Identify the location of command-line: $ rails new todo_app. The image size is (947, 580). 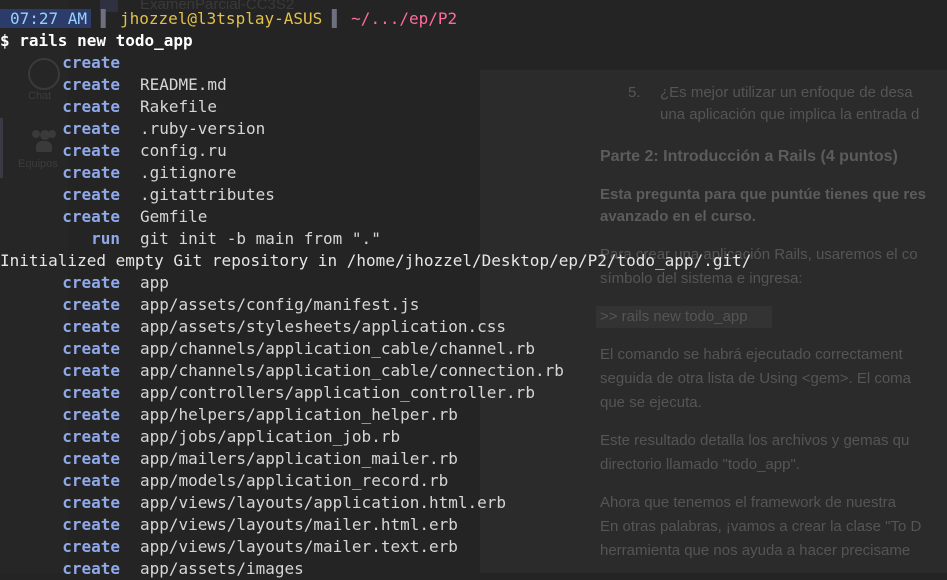
(96, 40).